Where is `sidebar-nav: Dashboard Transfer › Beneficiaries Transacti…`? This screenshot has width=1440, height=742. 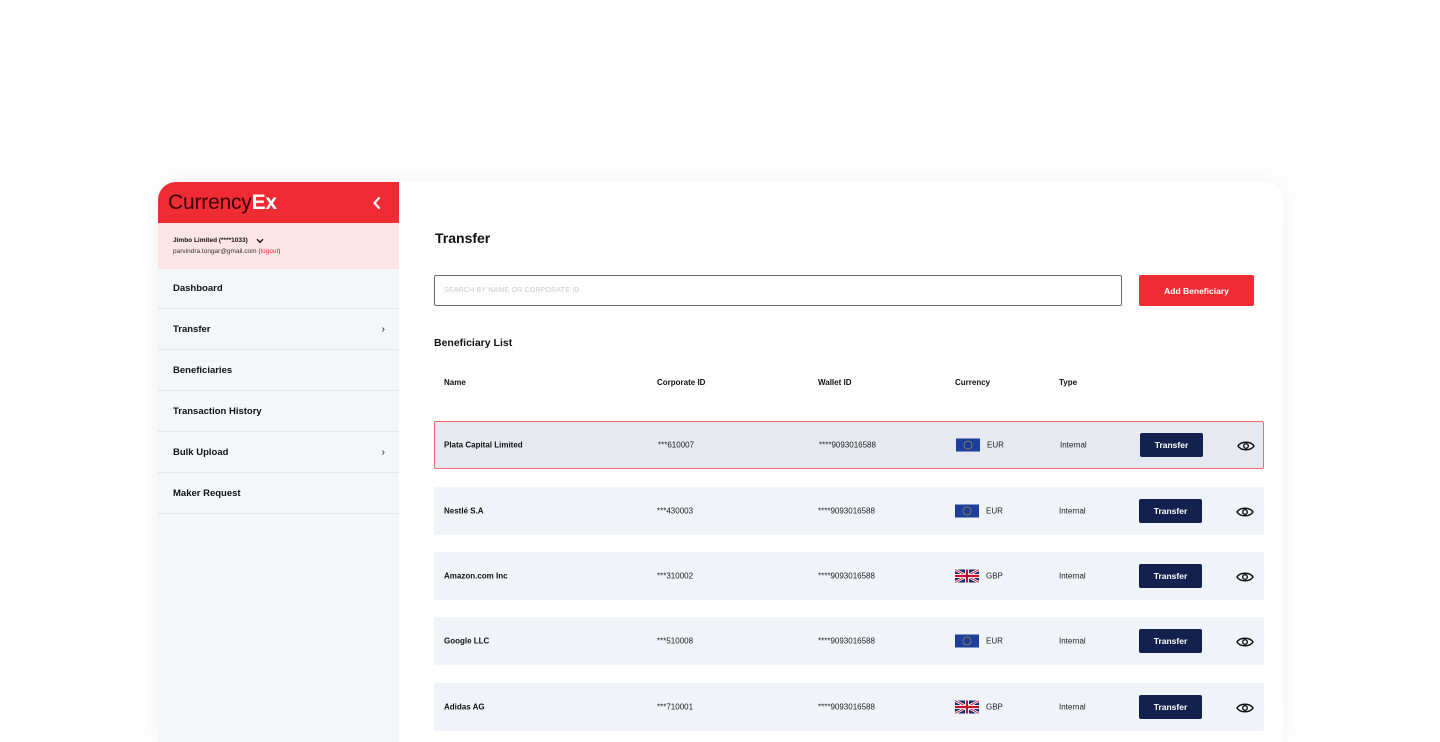
sidebar-nav: Dashboard Transfer › Beneficiaries Transacti… is located at coordinates (278, 391).